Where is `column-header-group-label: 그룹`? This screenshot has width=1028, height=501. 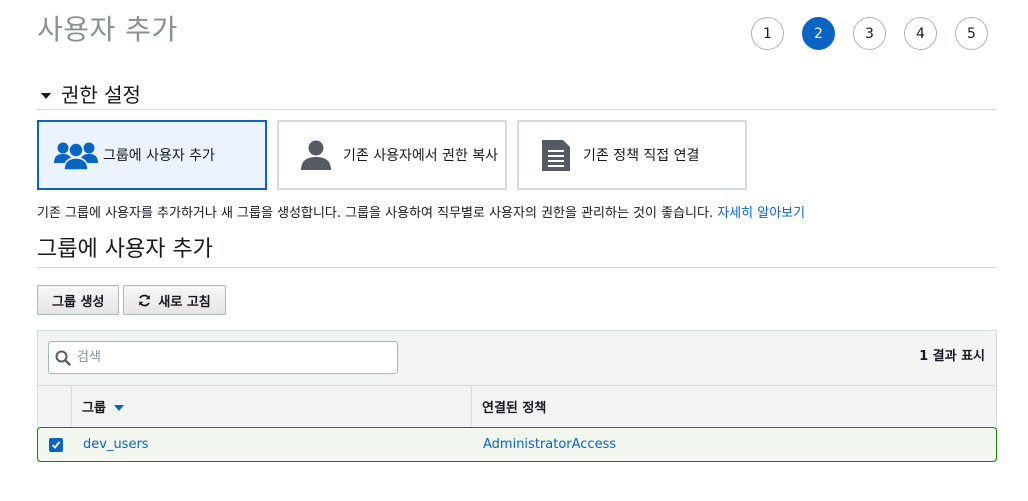 column-header-group-label: 그룹 is located at coordinates (94, 408).